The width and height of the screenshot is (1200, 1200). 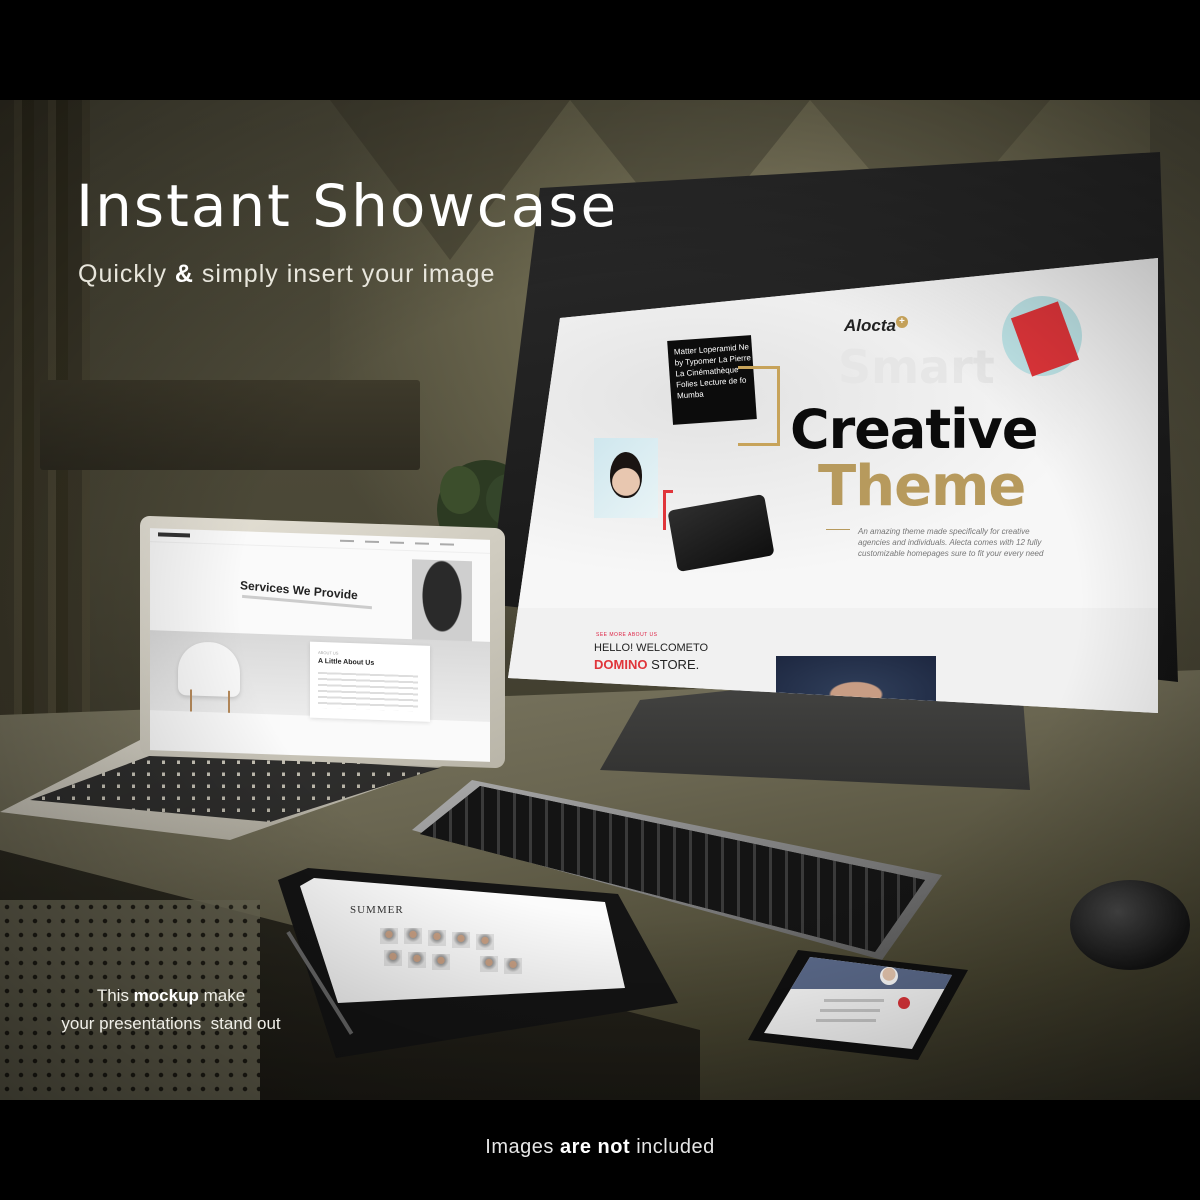 I want to click on headline-subtitle: Quickly & simply insert your image, so click(x=286, y=274).